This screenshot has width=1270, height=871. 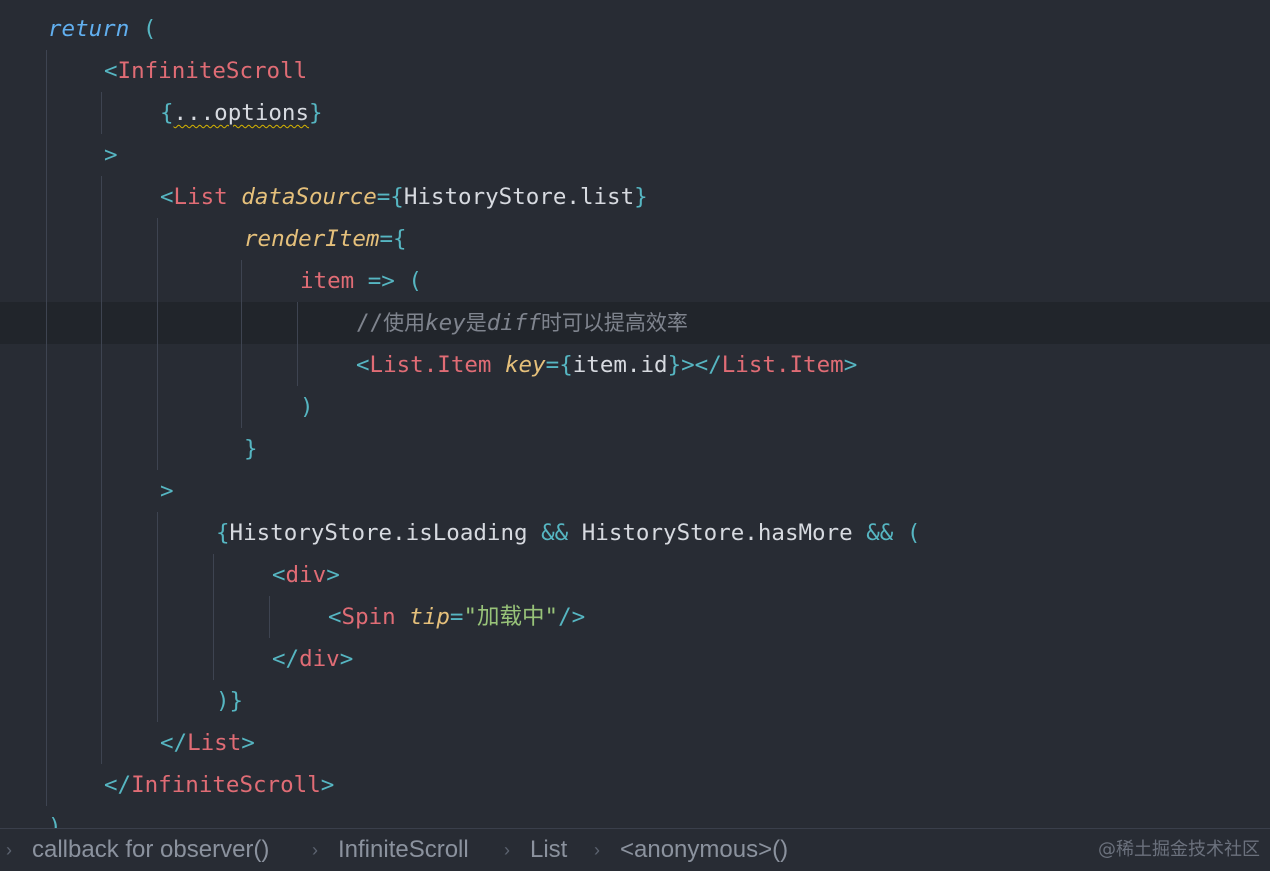 What do you see at coordinates (694, 365) in the screenshot?
I see `closing-bracket: }></` at bounding box center [694, 365].